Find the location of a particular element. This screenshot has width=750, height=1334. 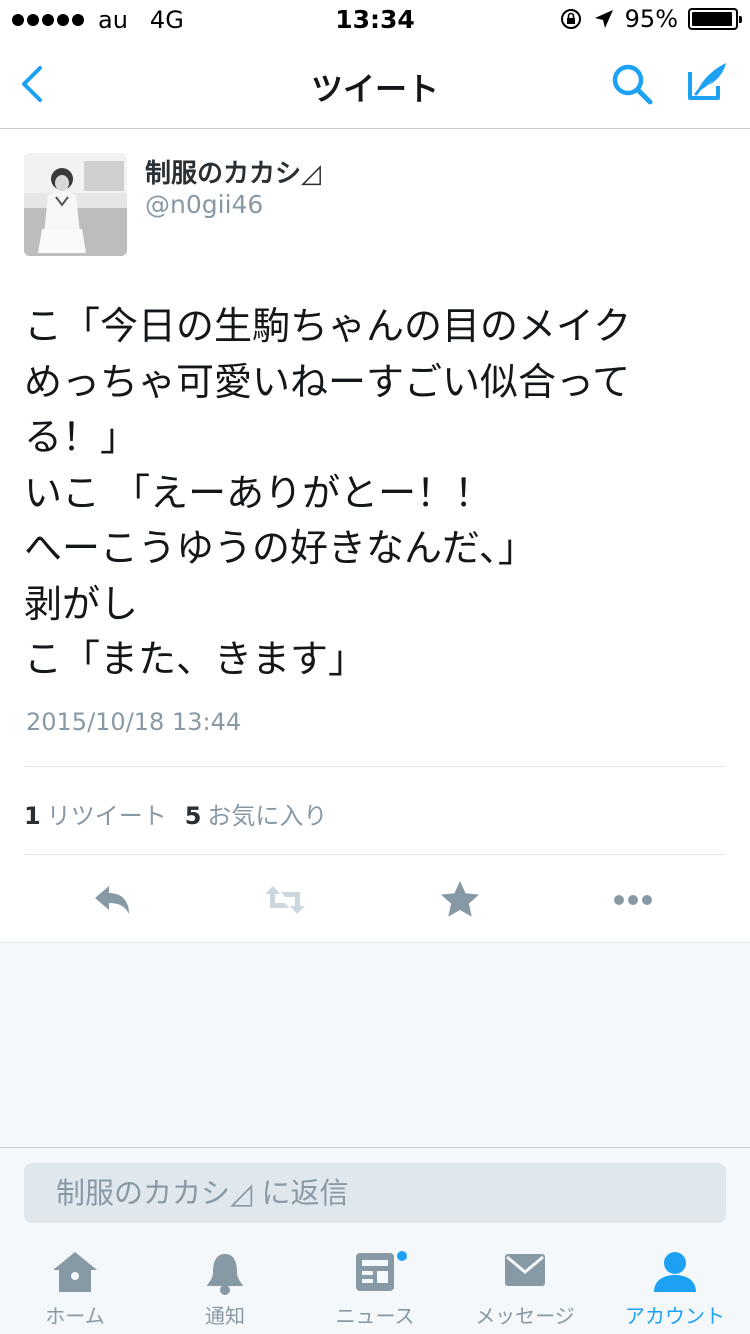

like-label: お気に入り is located at coordinates (267, 813).